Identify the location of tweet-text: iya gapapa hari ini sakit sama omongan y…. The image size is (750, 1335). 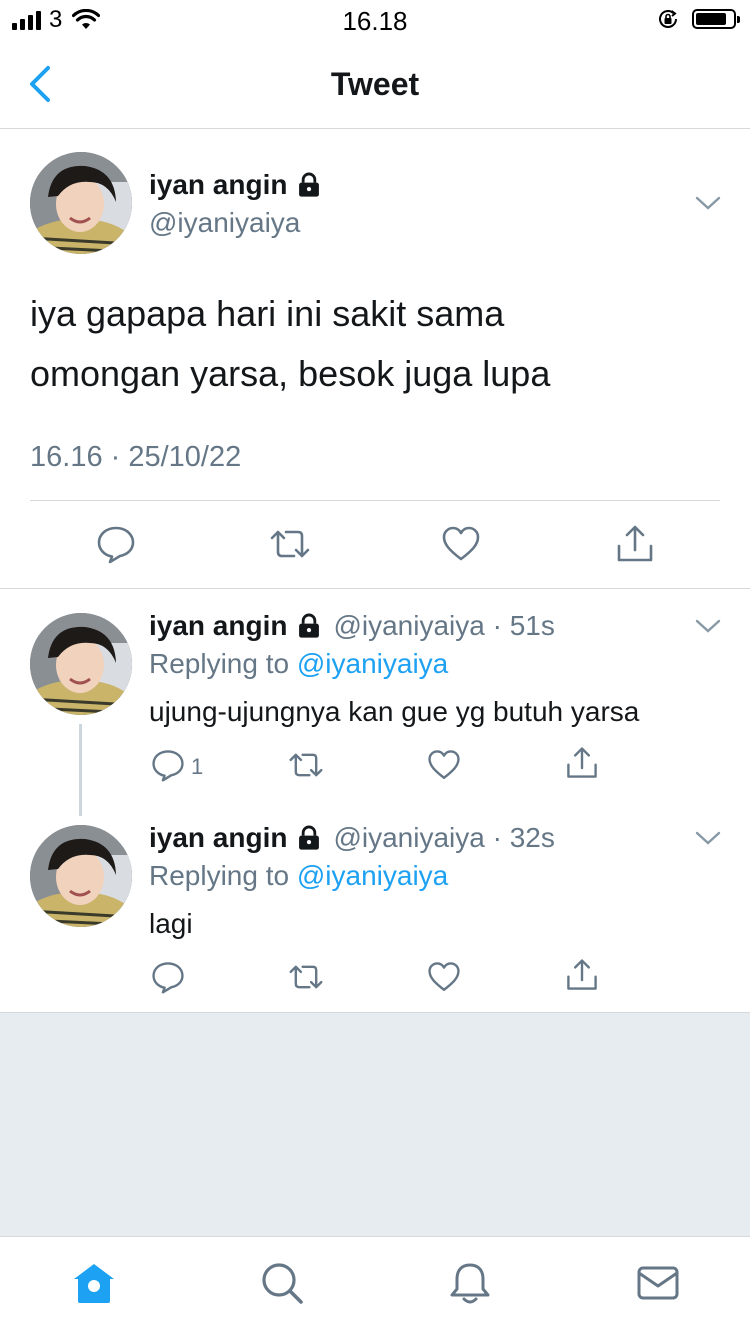
(290, 343).